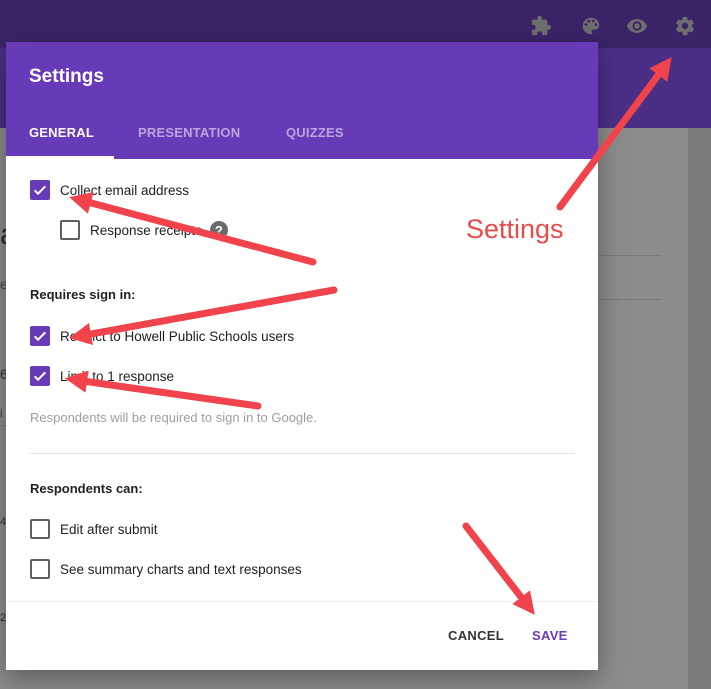 The image size is (711, 689). I want to click on limit-response-option: Limit to 1 response, so click(102, 376).